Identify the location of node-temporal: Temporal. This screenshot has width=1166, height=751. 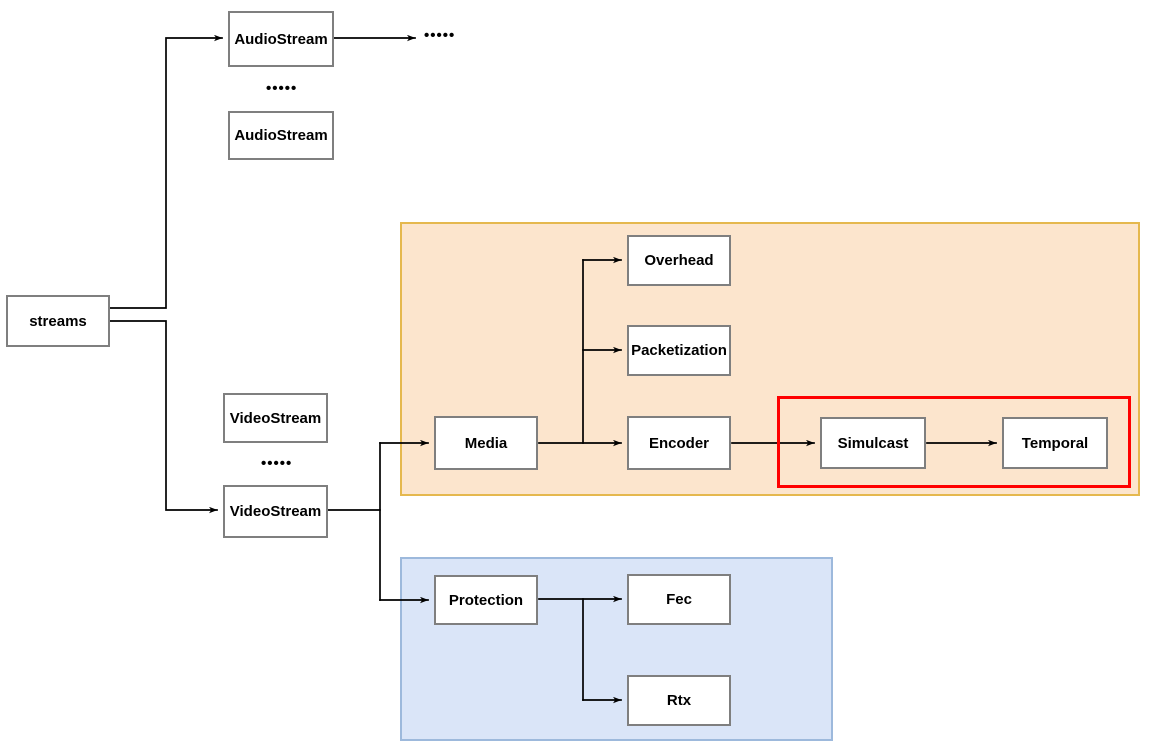
(1055, 443).